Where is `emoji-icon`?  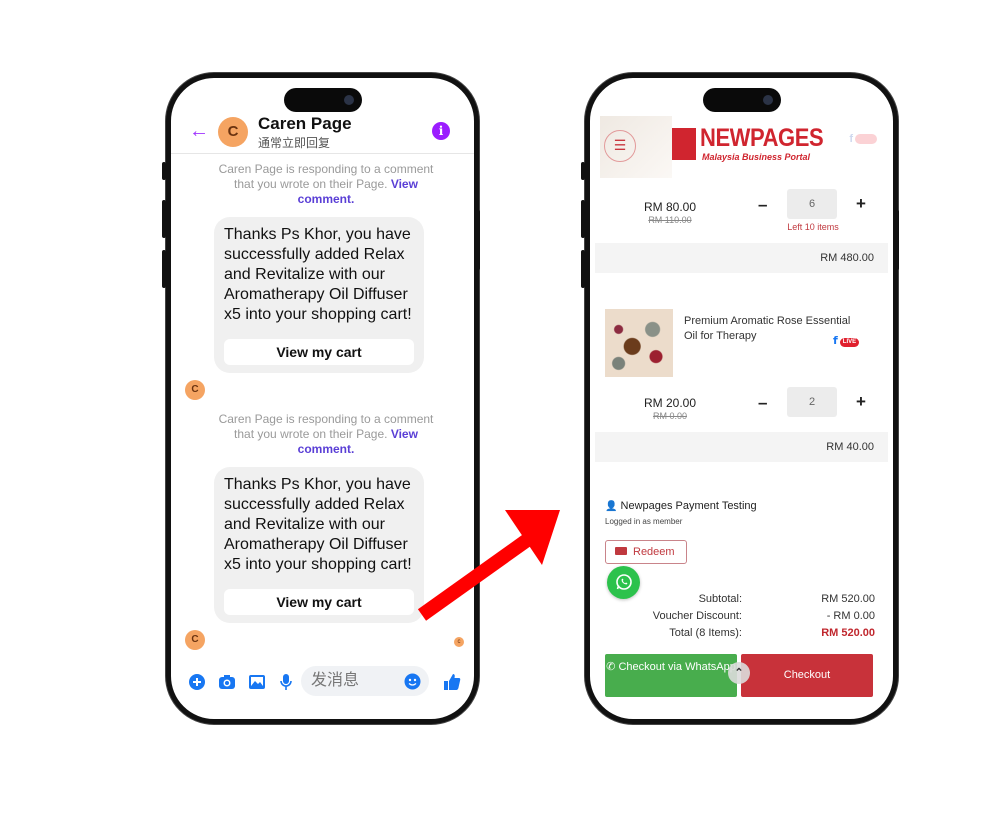
emoji-icon is located at coordinates (412, 681).